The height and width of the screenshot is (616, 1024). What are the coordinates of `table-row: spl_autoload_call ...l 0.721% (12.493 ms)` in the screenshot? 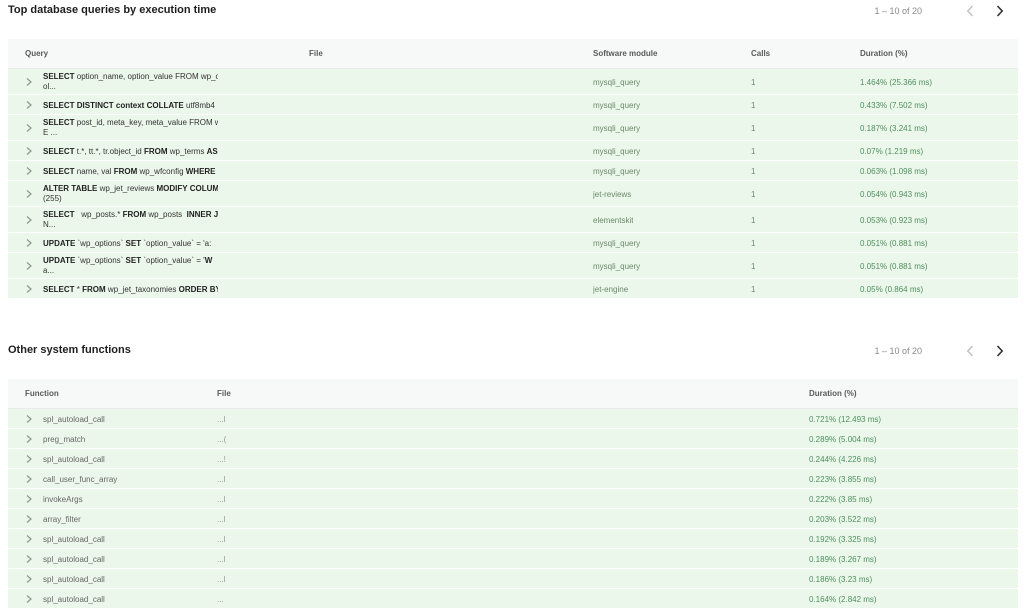 It's located at (513, 419).